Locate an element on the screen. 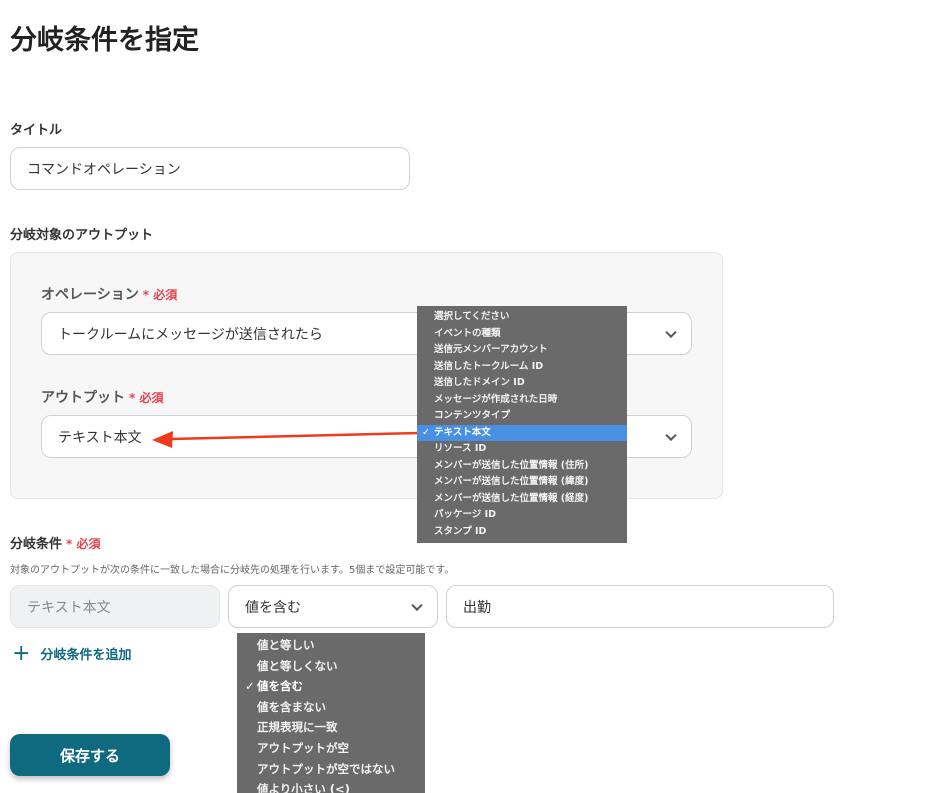 This screenshot has width=950, height=793. menu-option: メンバーが送信した位置情報 (住所) is located at coordinates (522, 466).